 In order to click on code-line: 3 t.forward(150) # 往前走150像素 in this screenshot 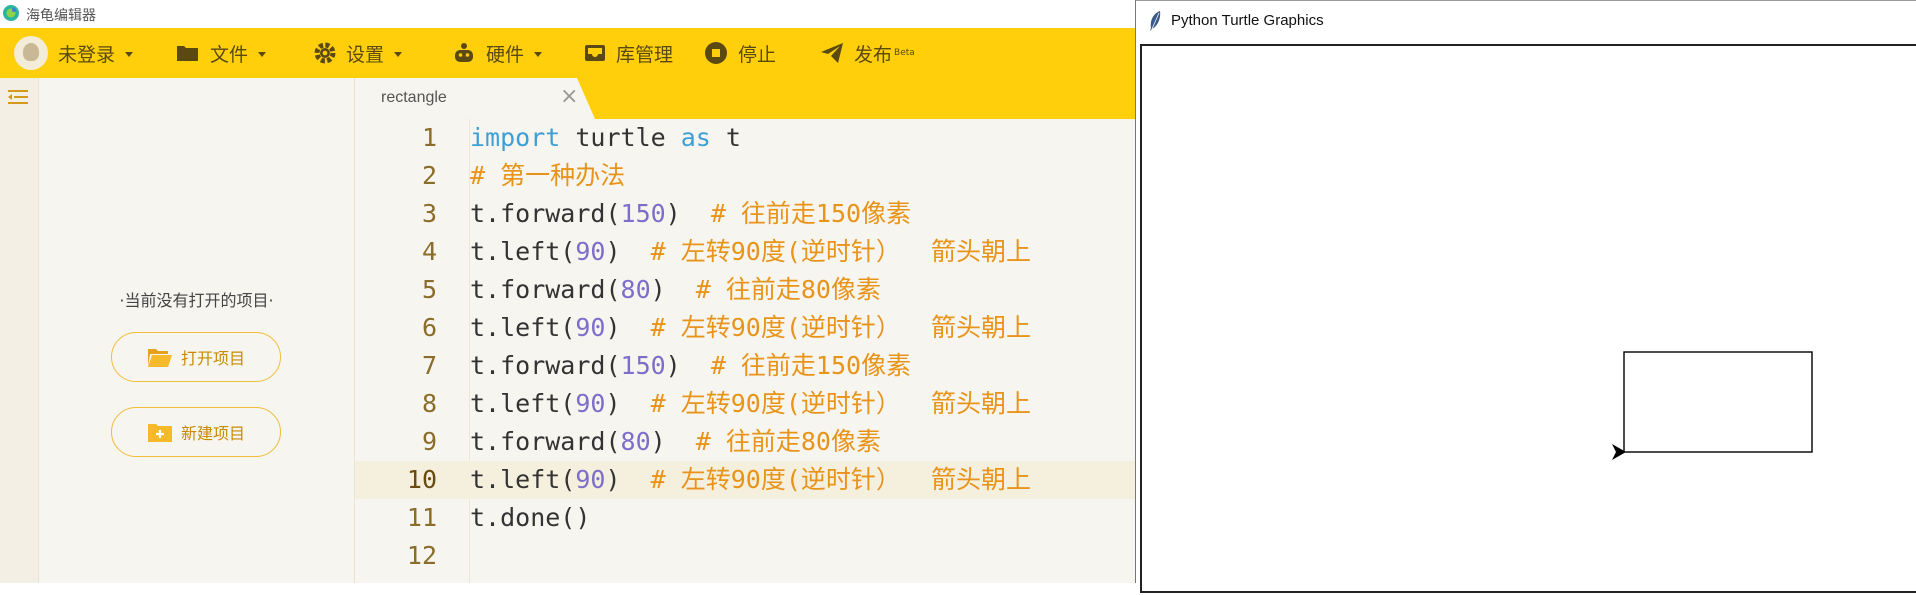, I will do `click(745, 214)`.